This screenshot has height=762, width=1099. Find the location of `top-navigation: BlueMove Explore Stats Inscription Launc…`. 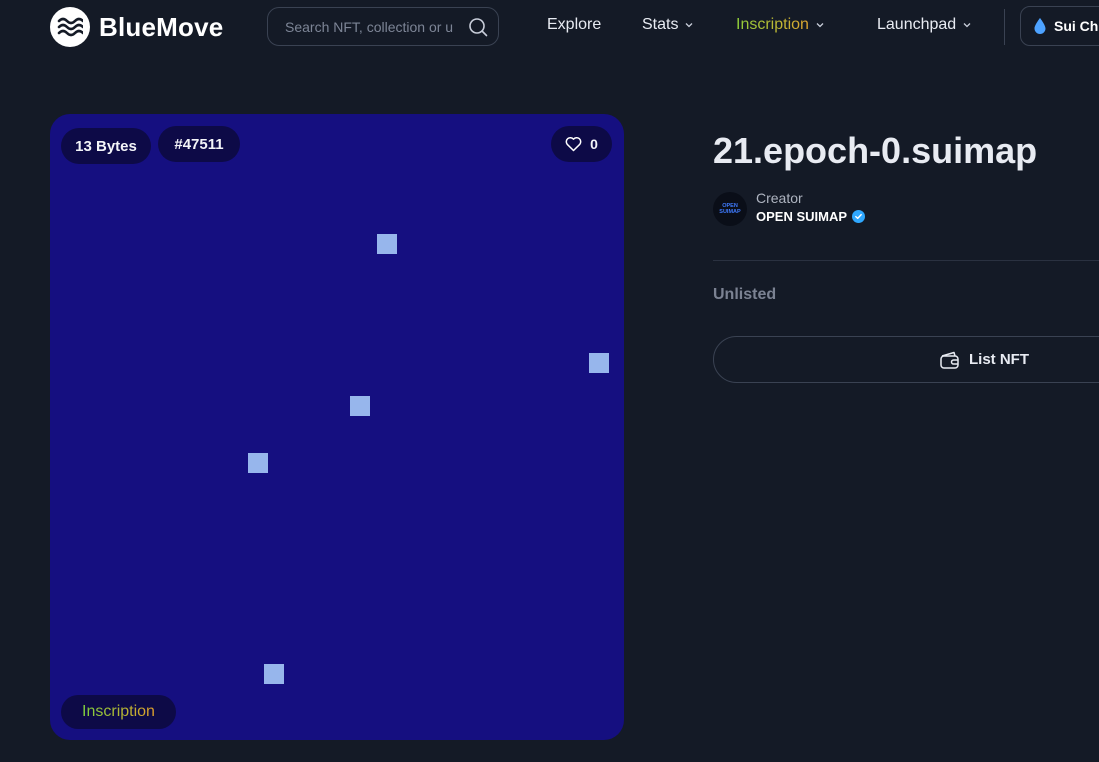

top-navigation: BlueMove Explore Stats Inscription Launc… is located at coordinates (549, 28).